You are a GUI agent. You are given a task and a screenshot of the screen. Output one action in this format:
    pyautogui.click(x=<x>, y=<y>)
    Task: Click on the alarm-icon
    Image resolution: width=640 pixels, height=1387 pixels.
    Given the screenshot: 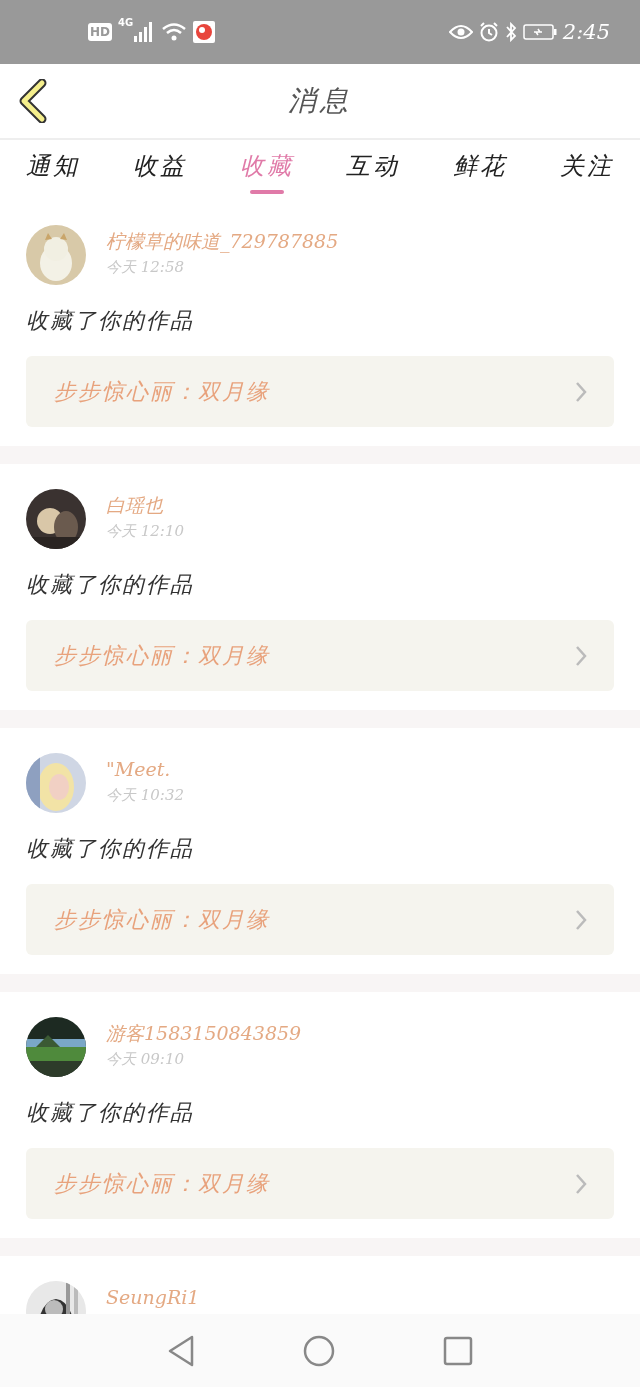 What is the action you would take?
    pyautogui.click(x=488, y=32)
    